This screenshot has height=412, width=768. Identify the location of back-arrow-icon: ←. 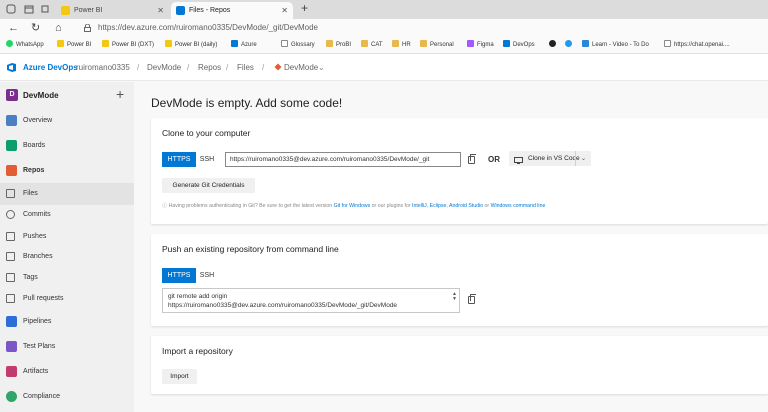
(13, 28).